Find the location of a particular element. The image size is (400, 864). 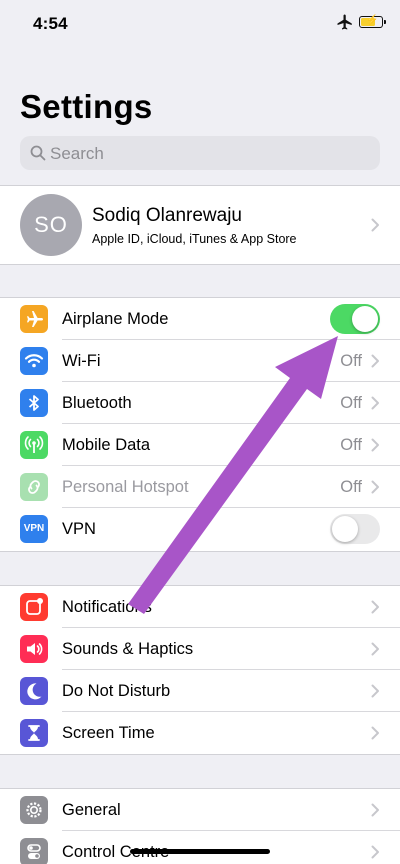

status-time: 4:54 is located at coordinates (50, 23).